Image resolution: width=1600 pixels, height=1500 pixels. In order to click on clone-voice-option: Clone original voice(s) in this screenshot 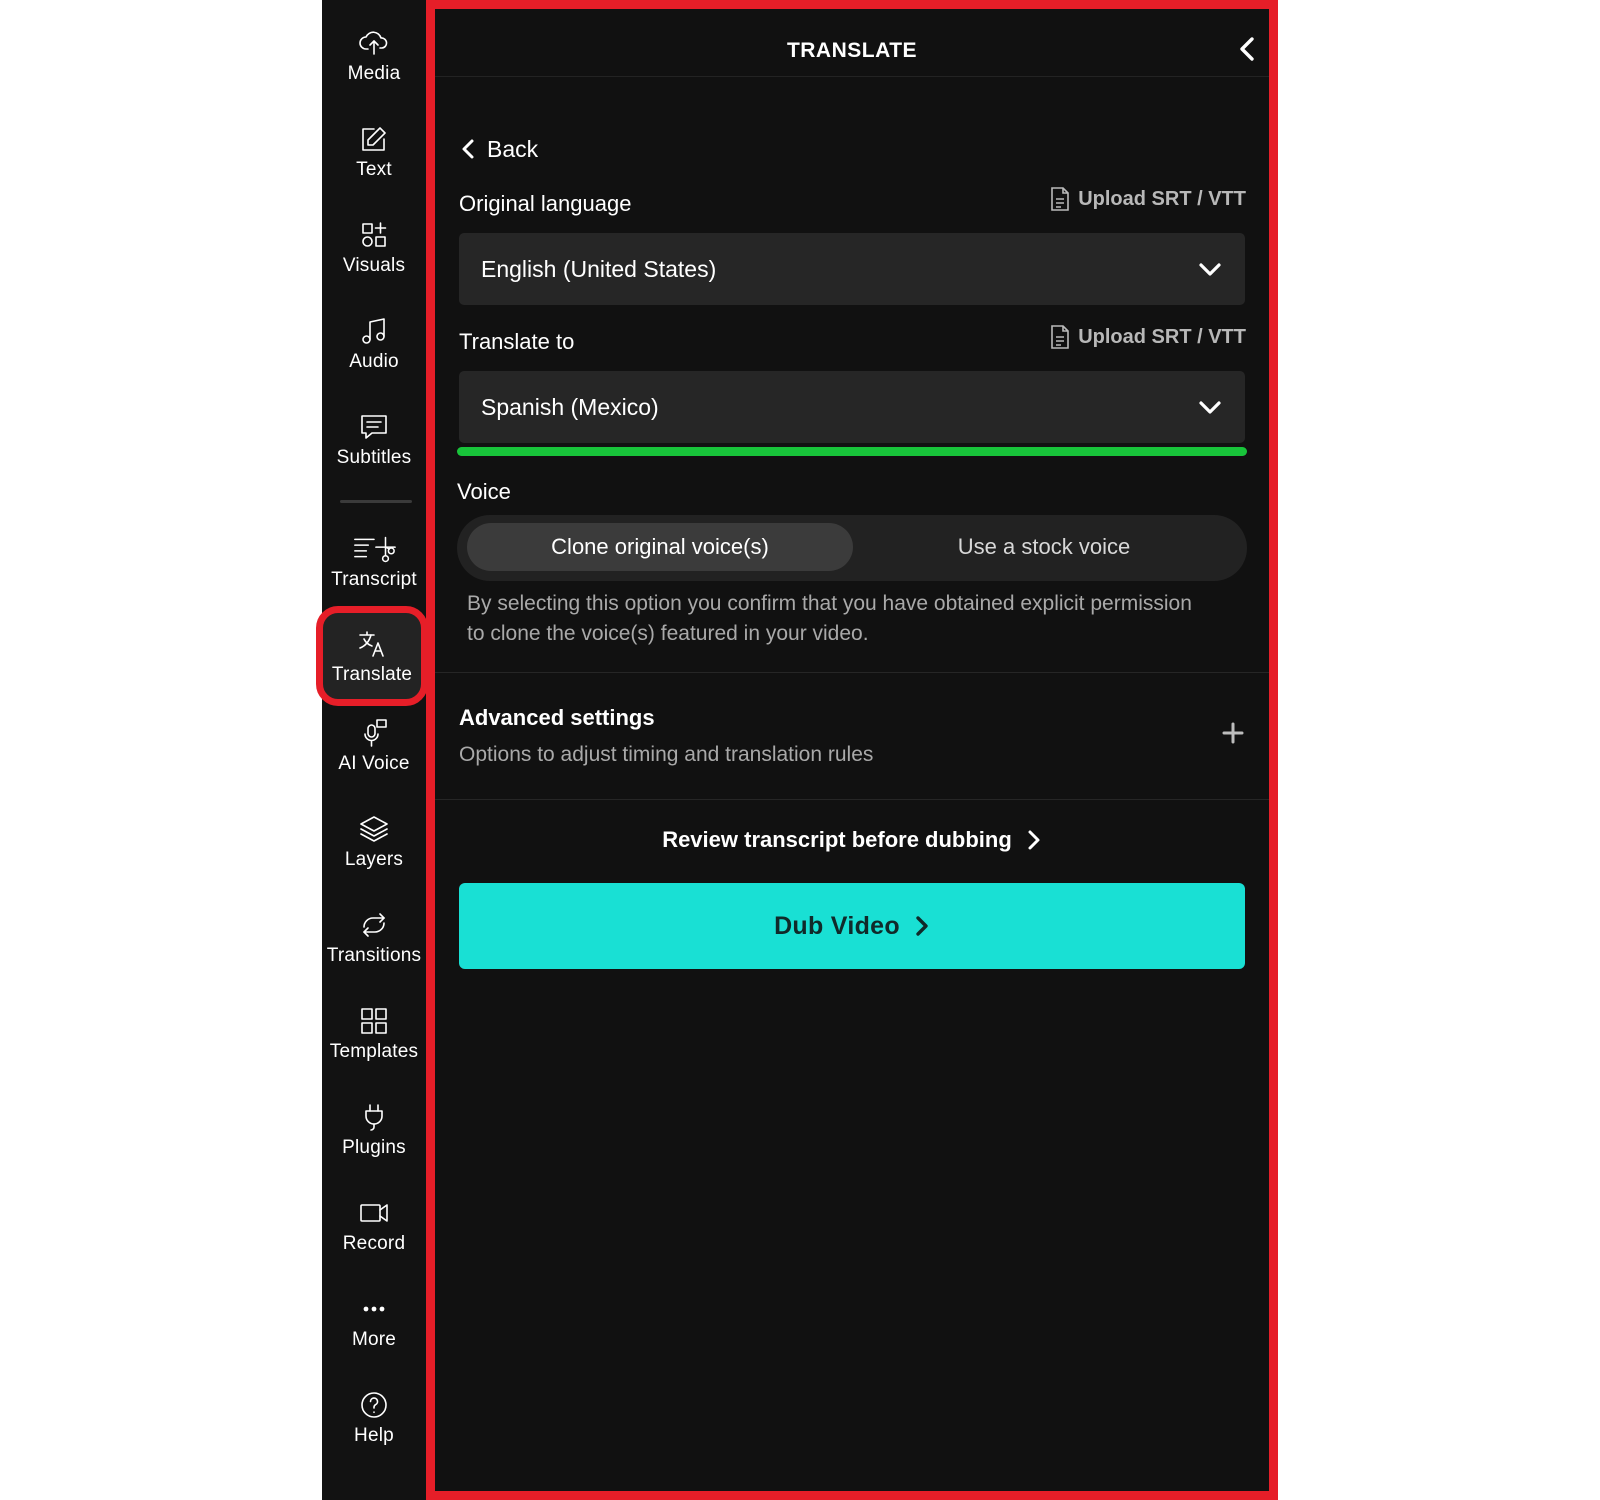, I will do `click(660, 547)`.